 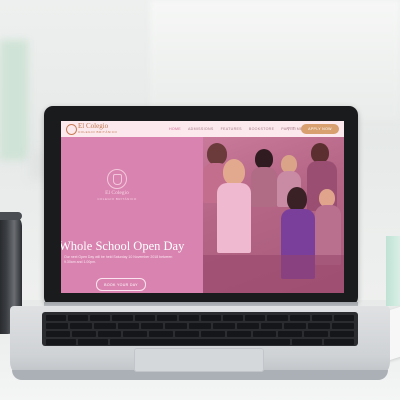 I want to click on apply-now-button: APPLY NOW, so click(x=320, y=129).